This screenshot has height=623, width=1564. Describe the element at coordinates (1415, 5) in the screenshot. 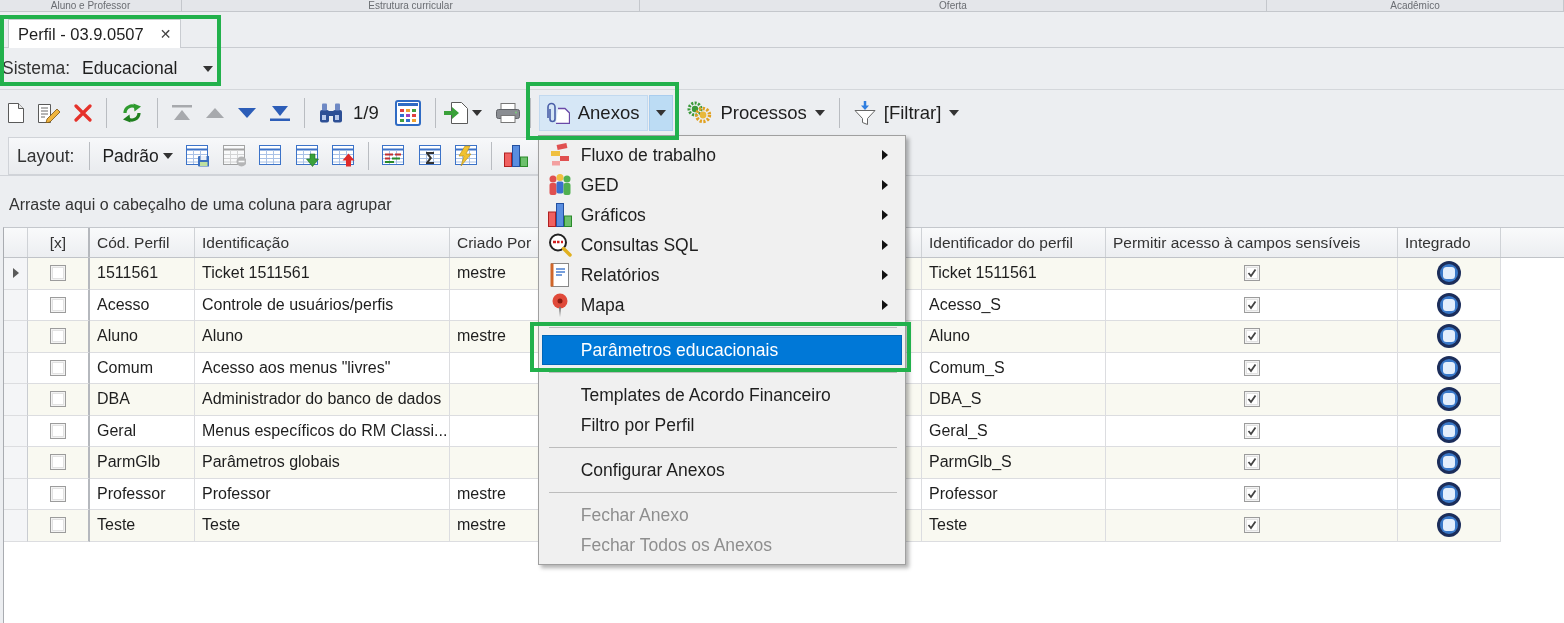

I see `ribbon-group-label: Acadêmico` at that location.